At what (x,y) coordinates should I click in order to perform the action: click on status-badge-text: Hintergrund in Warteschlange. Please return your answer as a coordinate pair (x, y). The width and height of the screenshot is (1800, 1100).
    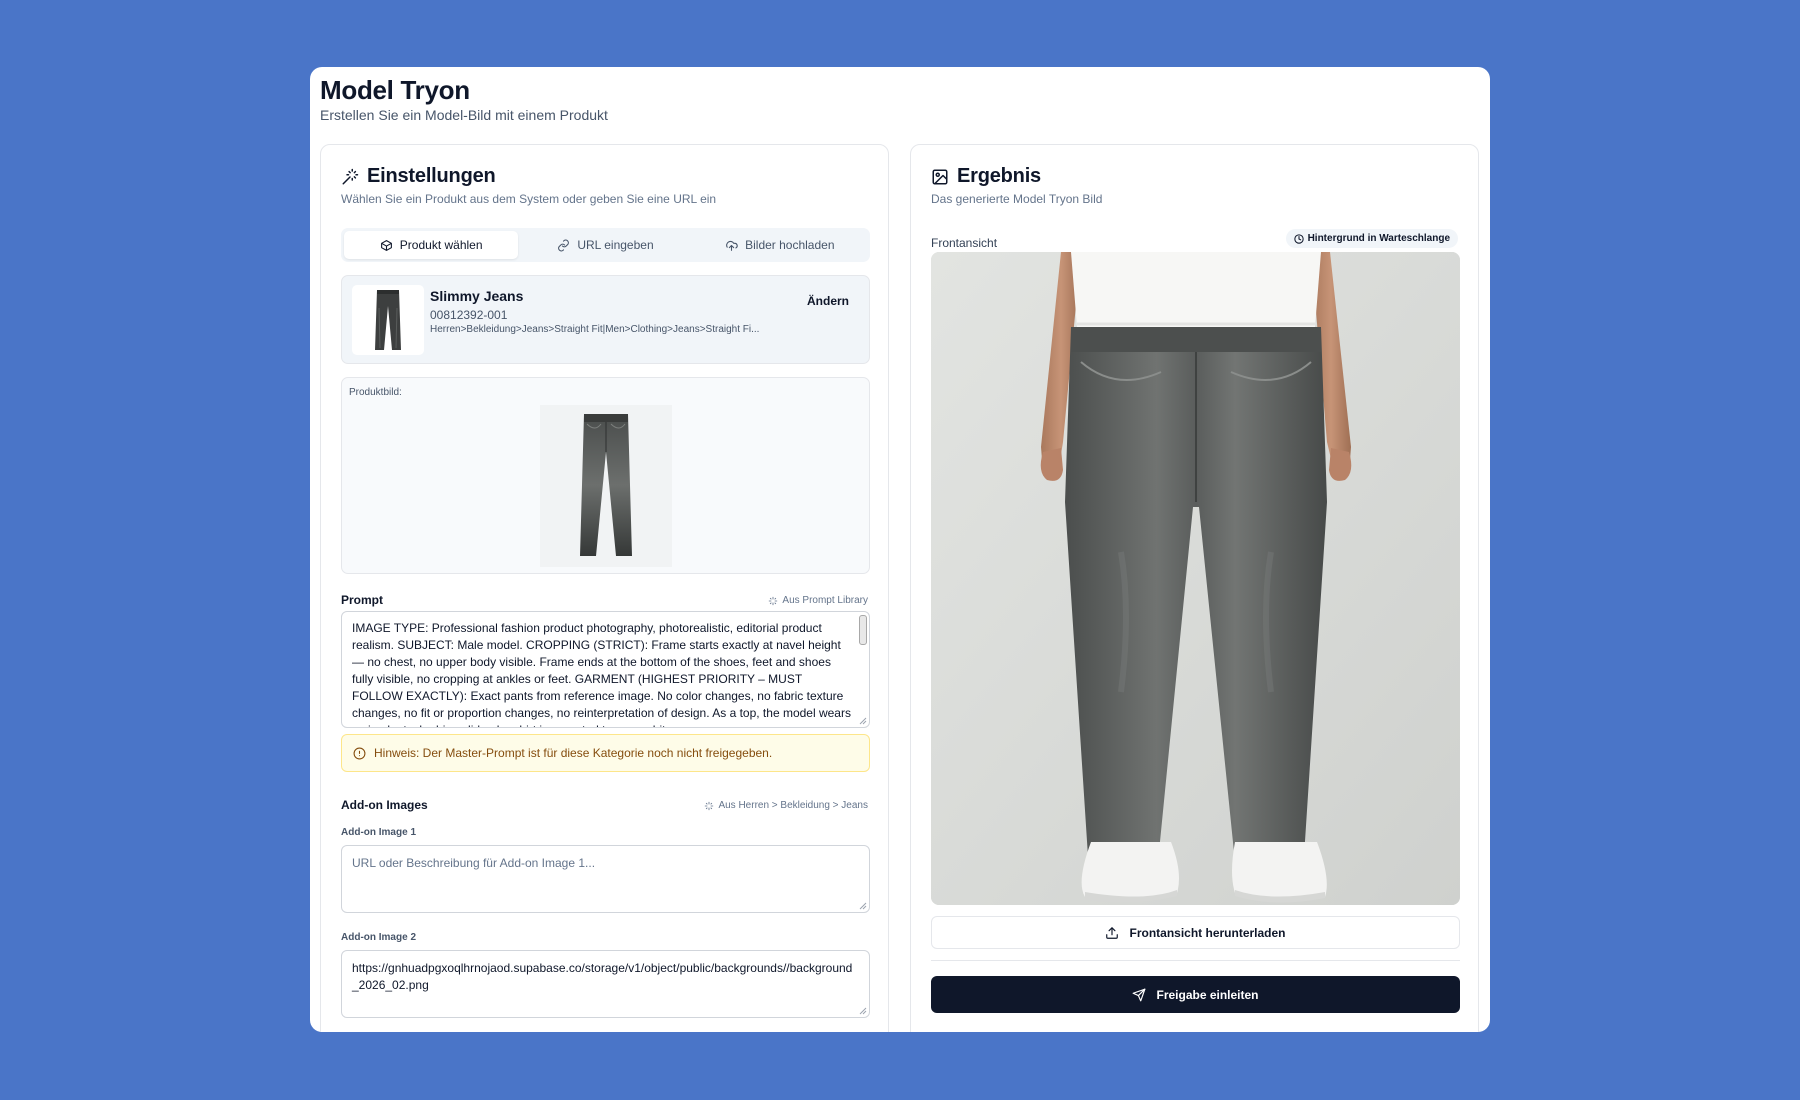
    Looking at the image, I should click on (1378, 238).